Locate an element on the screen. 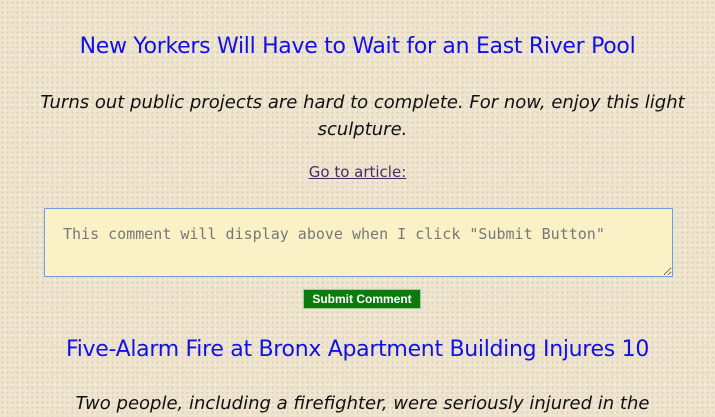  comment-input is located at coordinates (358, 242).